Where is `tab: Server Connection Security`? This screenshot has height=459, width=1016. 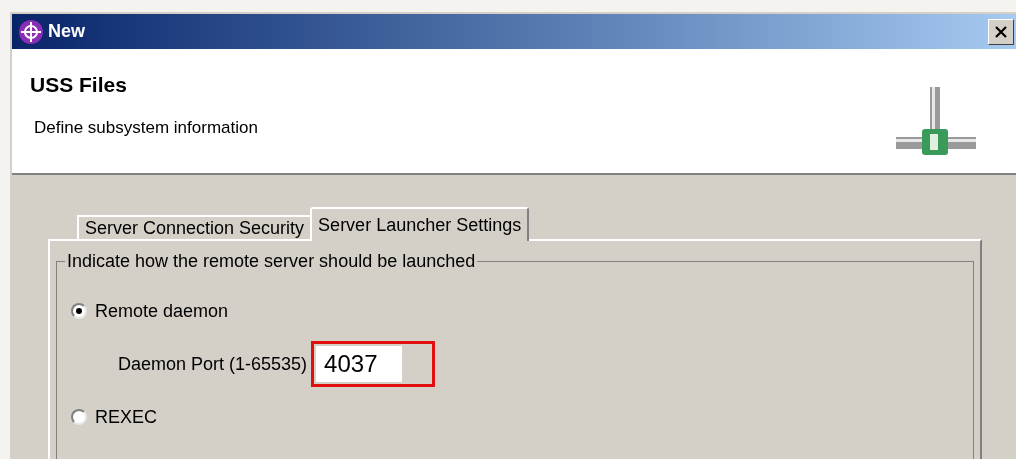 tab: Server Connection Security is located at coordinates (194, 227).